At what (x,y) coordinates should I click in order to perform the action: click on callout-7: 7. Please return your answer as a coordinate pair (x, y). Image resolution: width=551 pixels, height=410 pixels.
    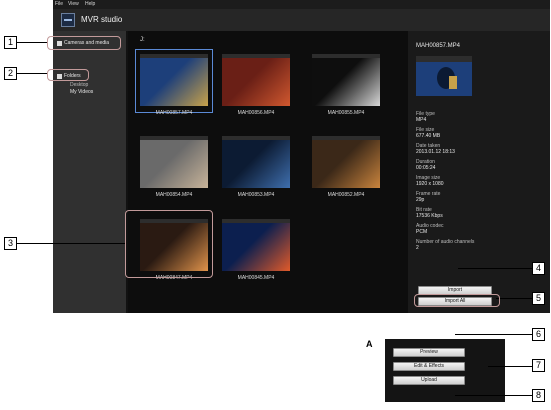
    Looking at the image, I should click on (538, 365).